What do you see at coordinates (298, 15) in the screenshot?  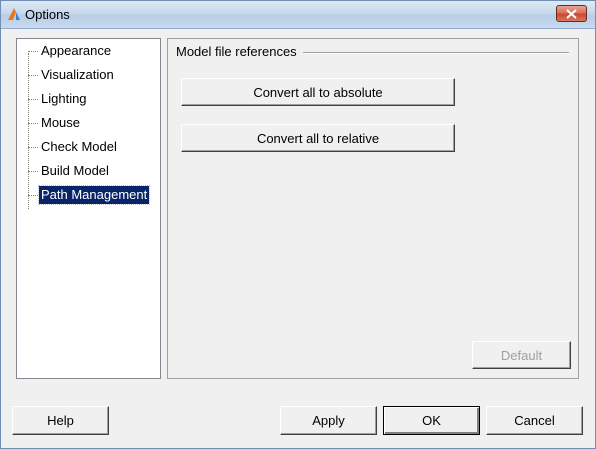 I see `title-bar: Options` at bounding box center [298, 15].